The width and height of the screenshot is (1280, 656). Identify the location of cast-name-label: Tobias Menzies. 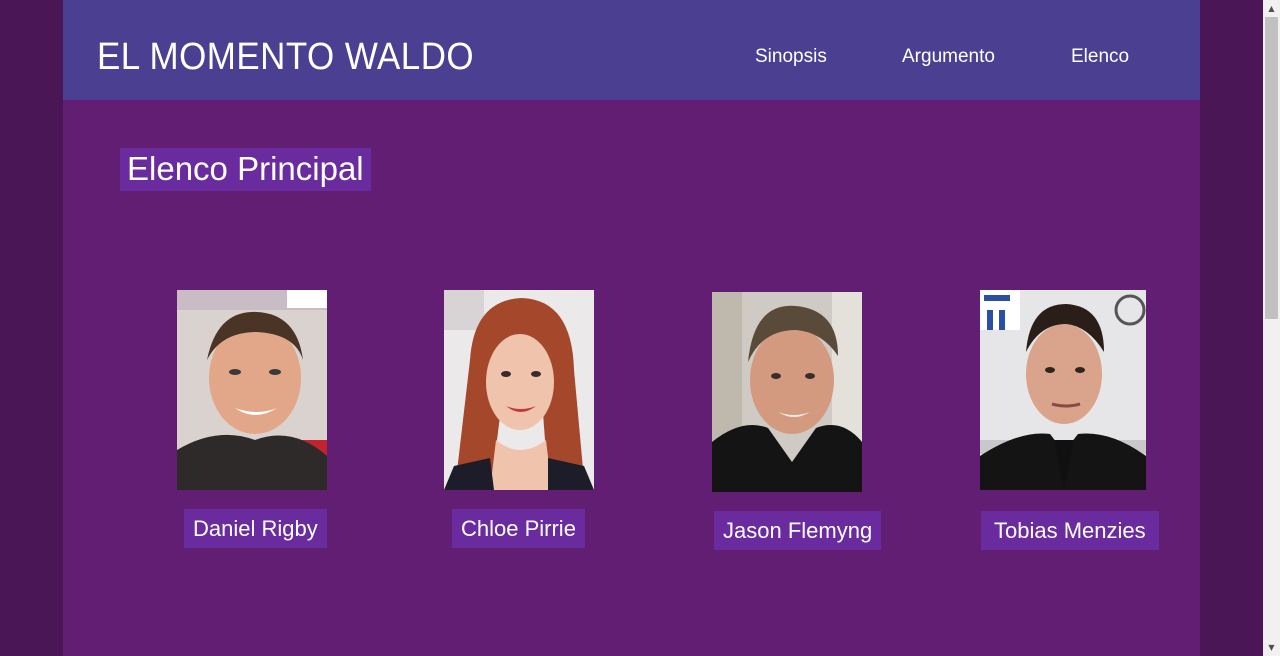
(1070, 530).